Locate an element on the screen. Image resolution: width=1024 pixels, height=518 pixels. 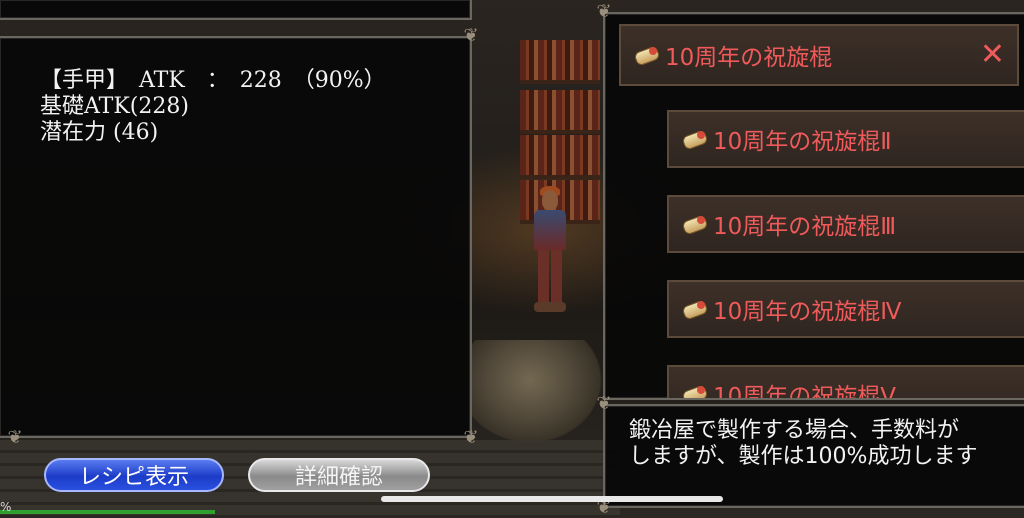
stat-potential: 潜在力 (46) is located at coordinates (99, 132).